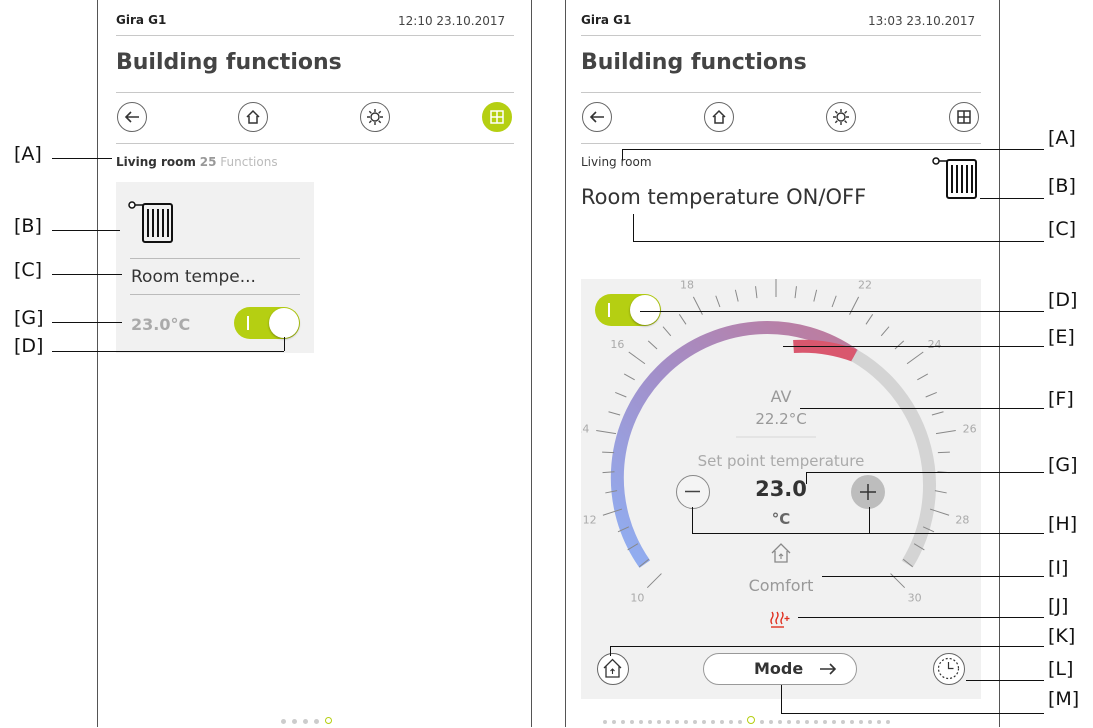  I want to click on radiator-icon, so click(957, 178).